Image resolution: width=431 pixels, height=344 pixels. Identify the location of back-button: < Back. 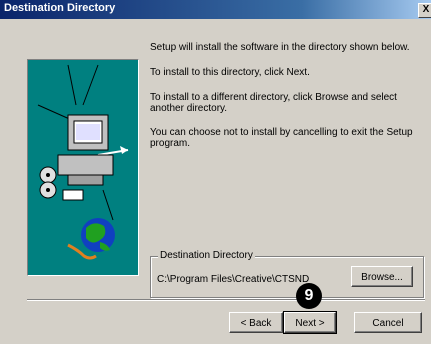
(256, 322).